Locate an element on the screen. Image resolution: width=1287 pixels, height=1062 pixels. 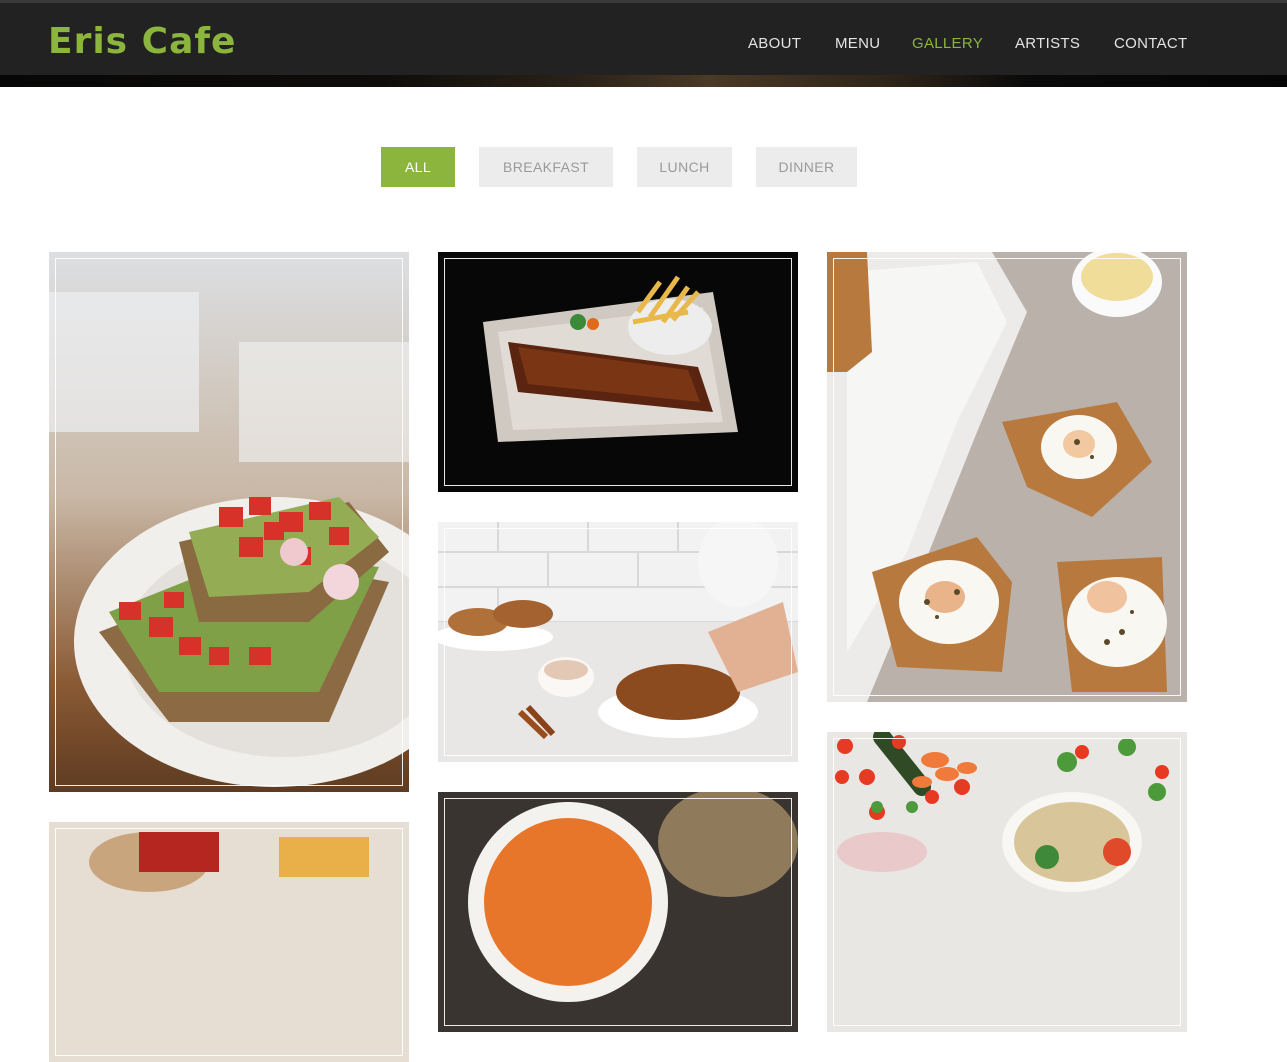
gallery-item-soup is located at coordinates (618, 912).